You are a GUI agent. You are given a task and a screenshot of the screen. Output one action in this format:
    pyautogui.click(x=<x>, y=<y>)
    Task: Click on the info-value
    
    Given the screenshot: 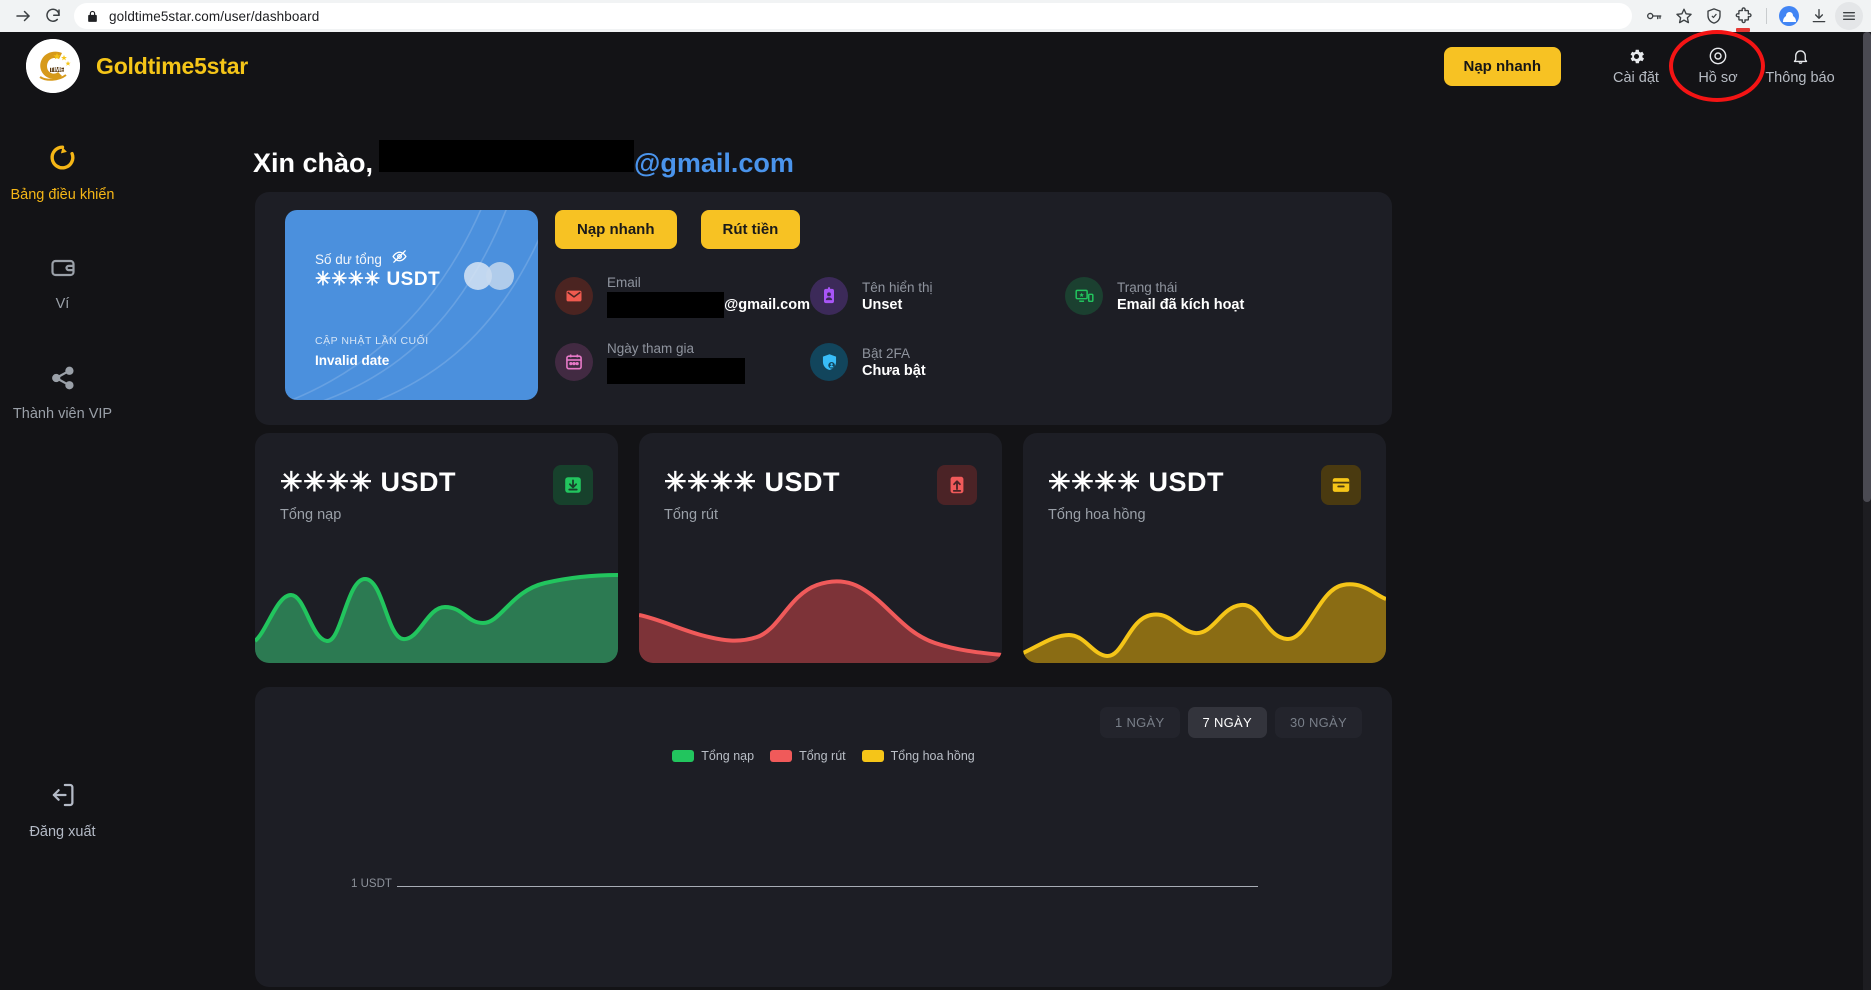 What is the action you would take?
    pyautogui.click(x=676, y=371)
    